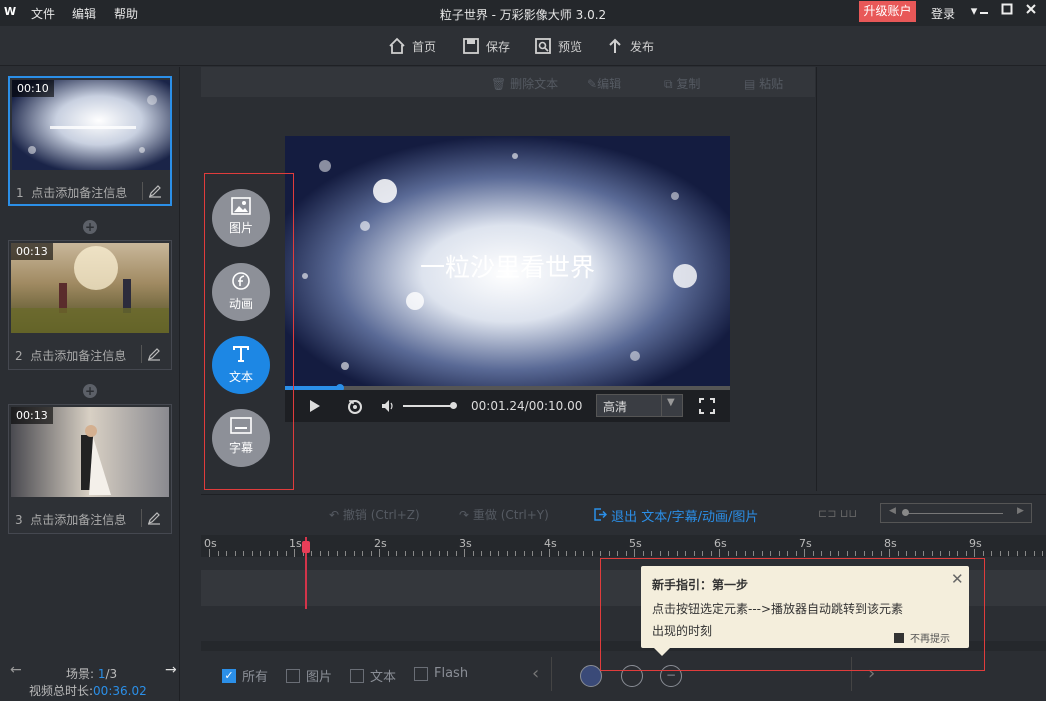  Describe the element at coordinates (671, 402) in the screenshot. I see `chevron-down-icon: ▼` at that location.